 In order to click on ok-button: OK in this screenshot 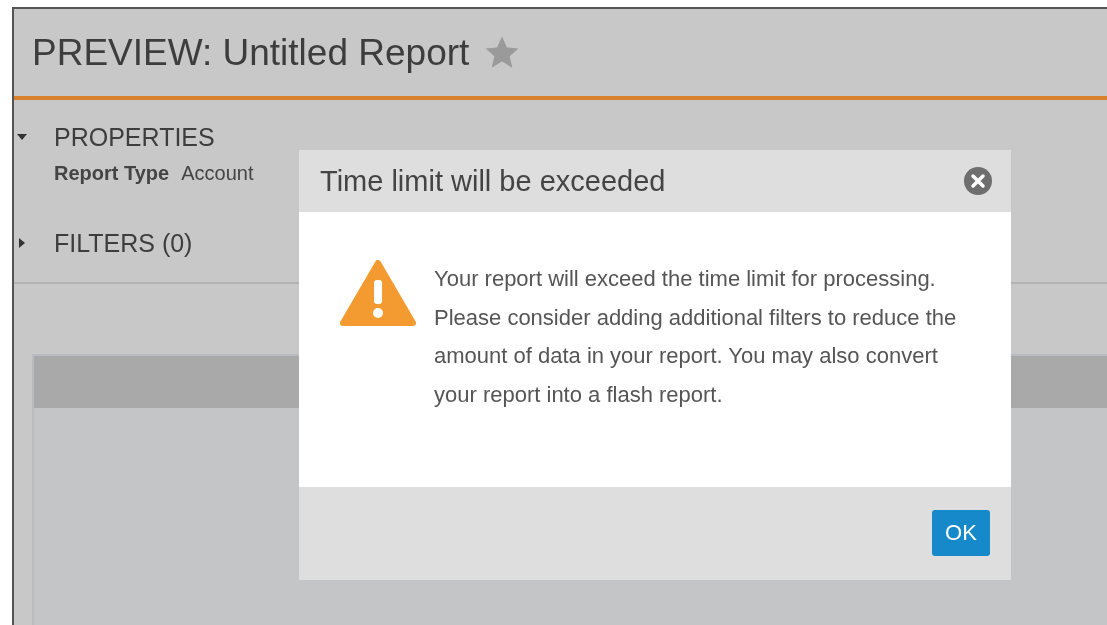, I will do `click(961, 533)`.